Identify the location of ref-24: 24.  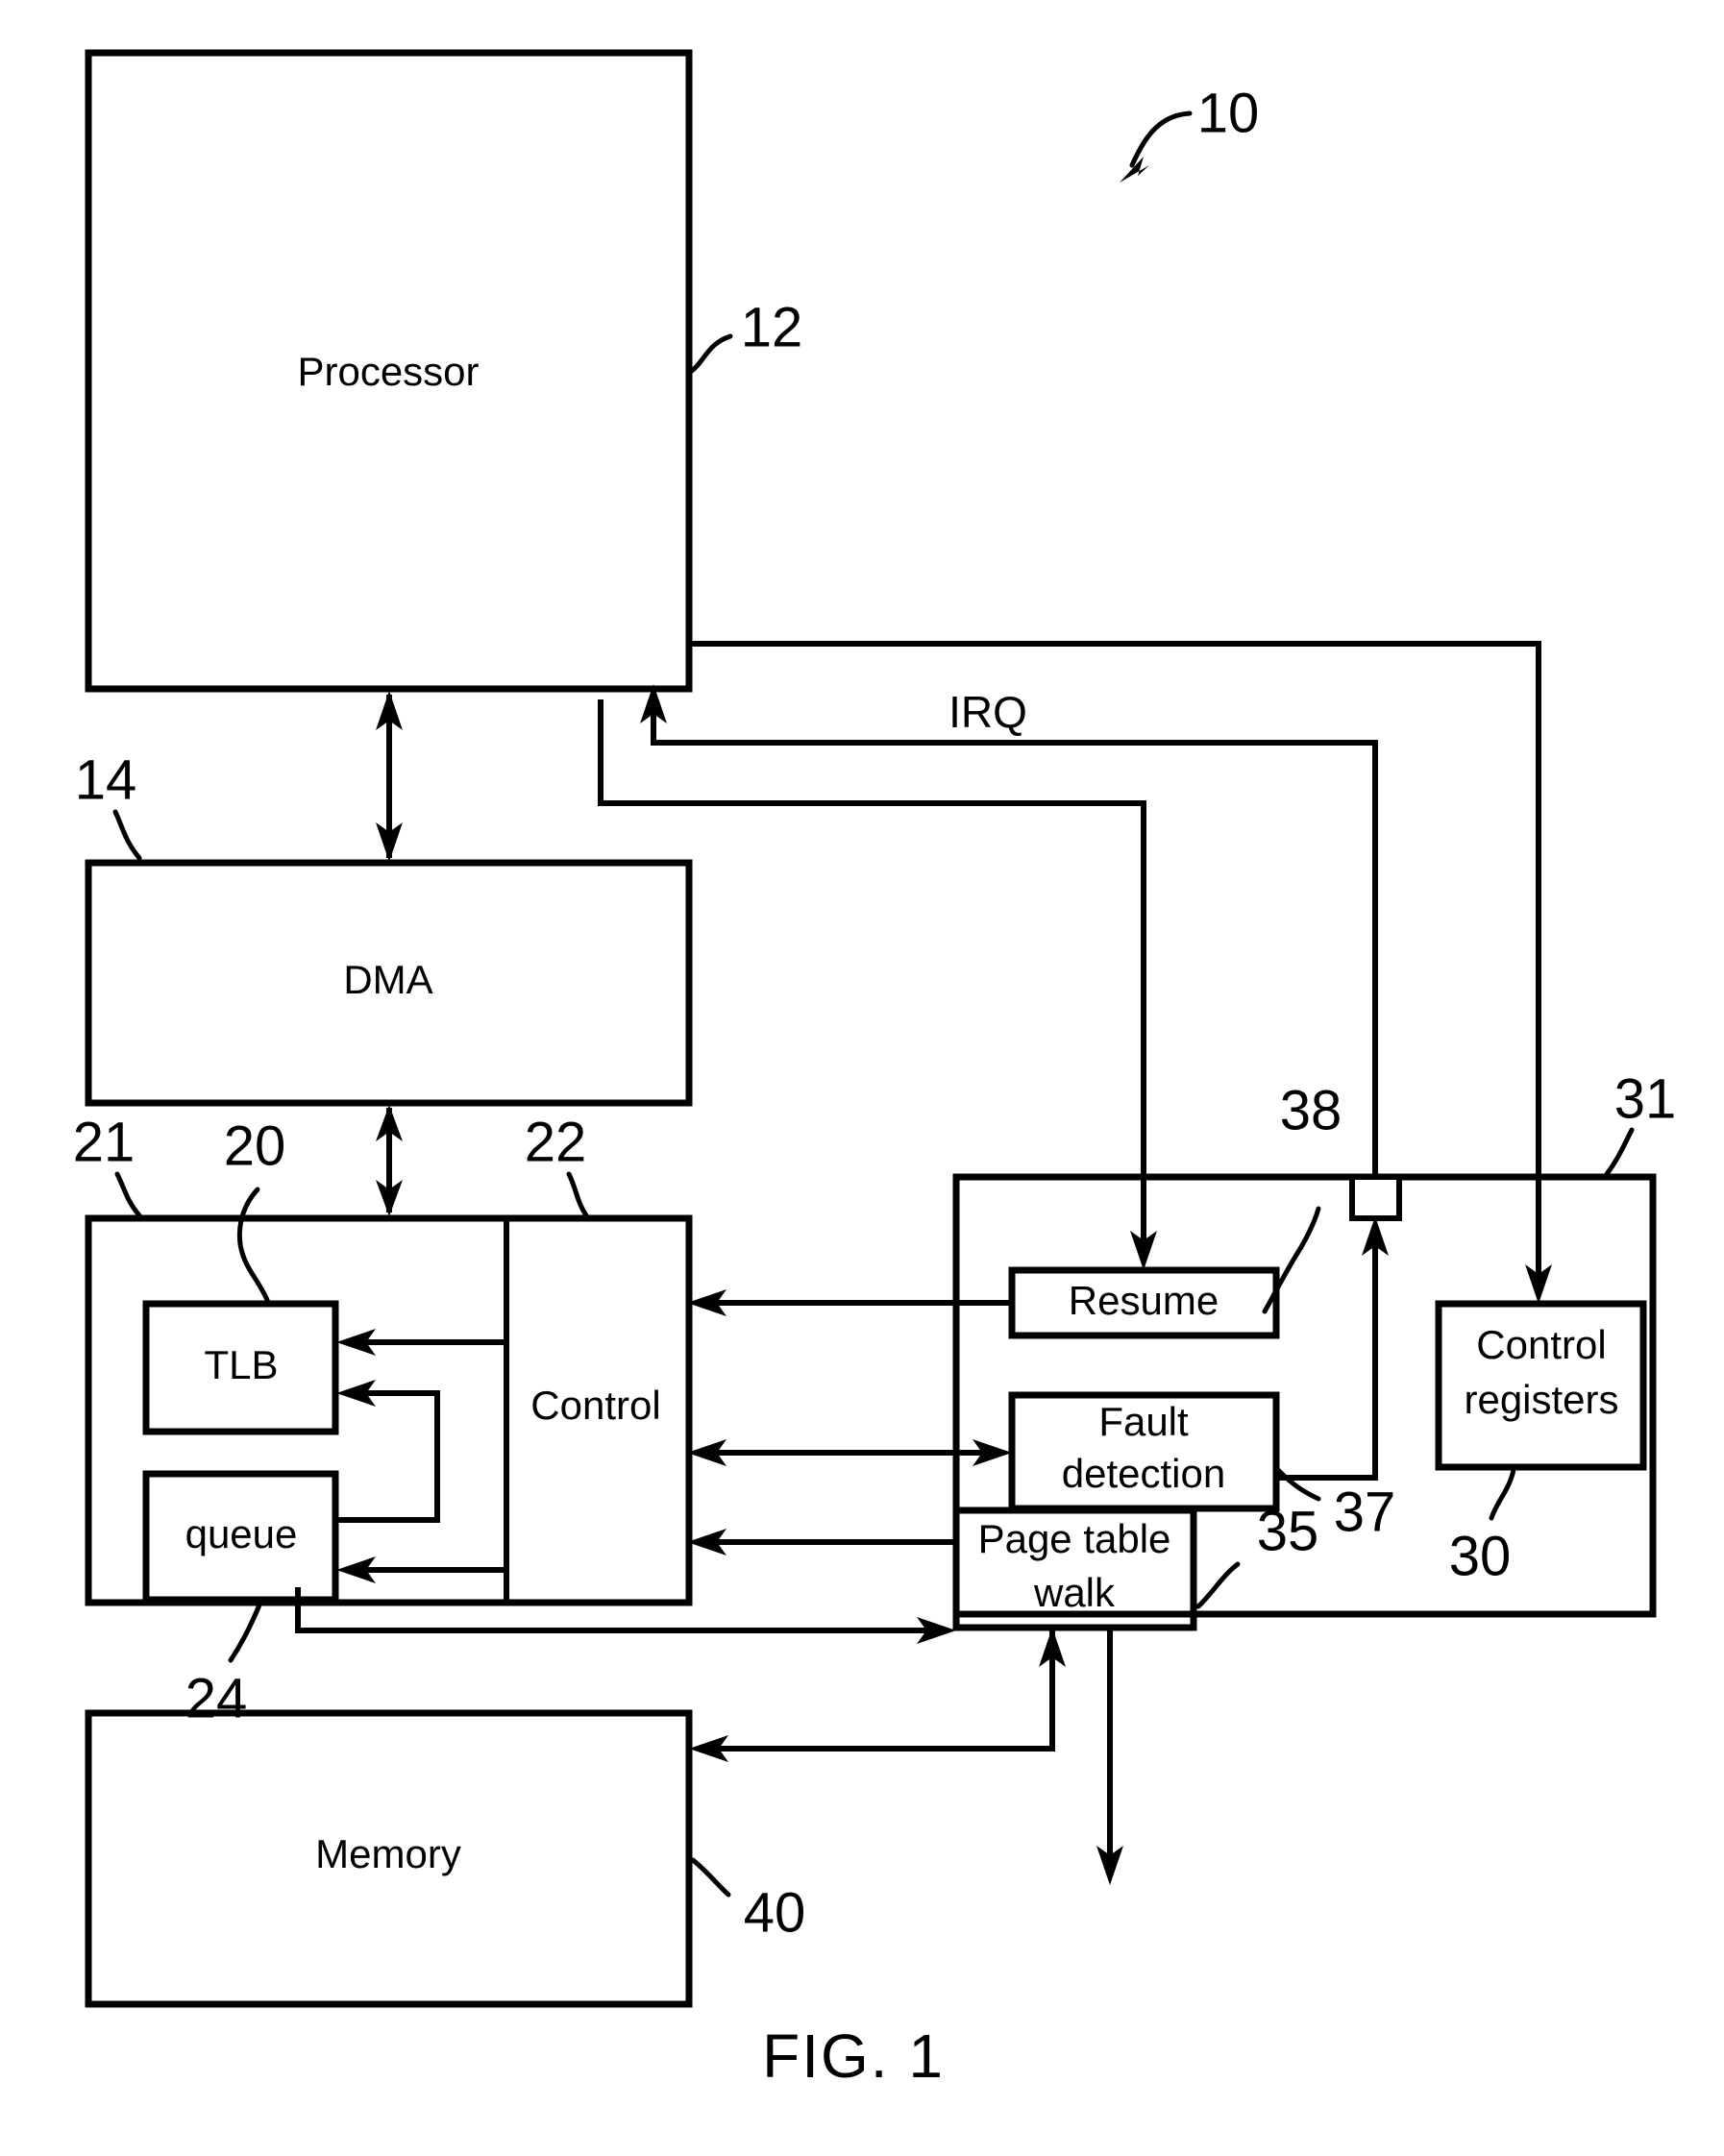
(217, 1698).